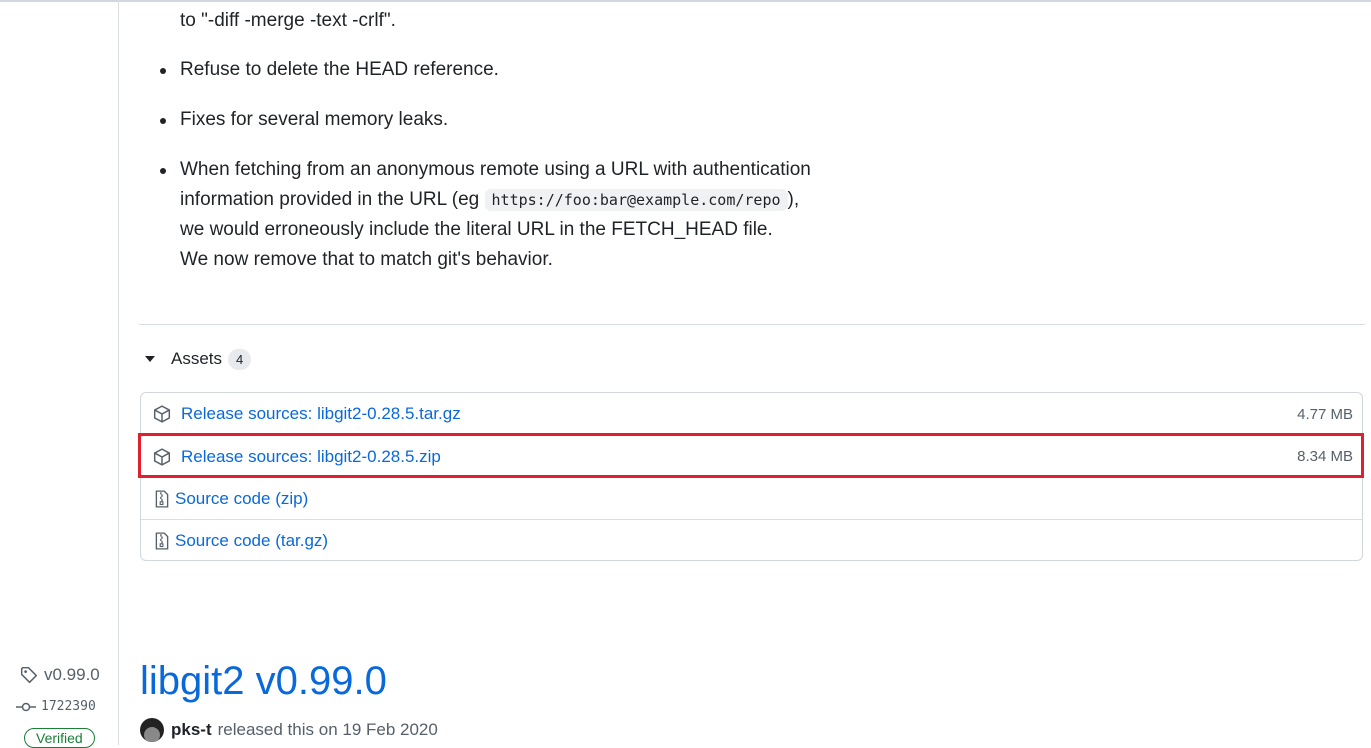 The width and height of the screenshot is (1371, 748). What do you see at coordinates (314, 119) in the screenshot?
I see `list-item-text: Fixes for several memory leaks.` at bounding box center [314, 119].